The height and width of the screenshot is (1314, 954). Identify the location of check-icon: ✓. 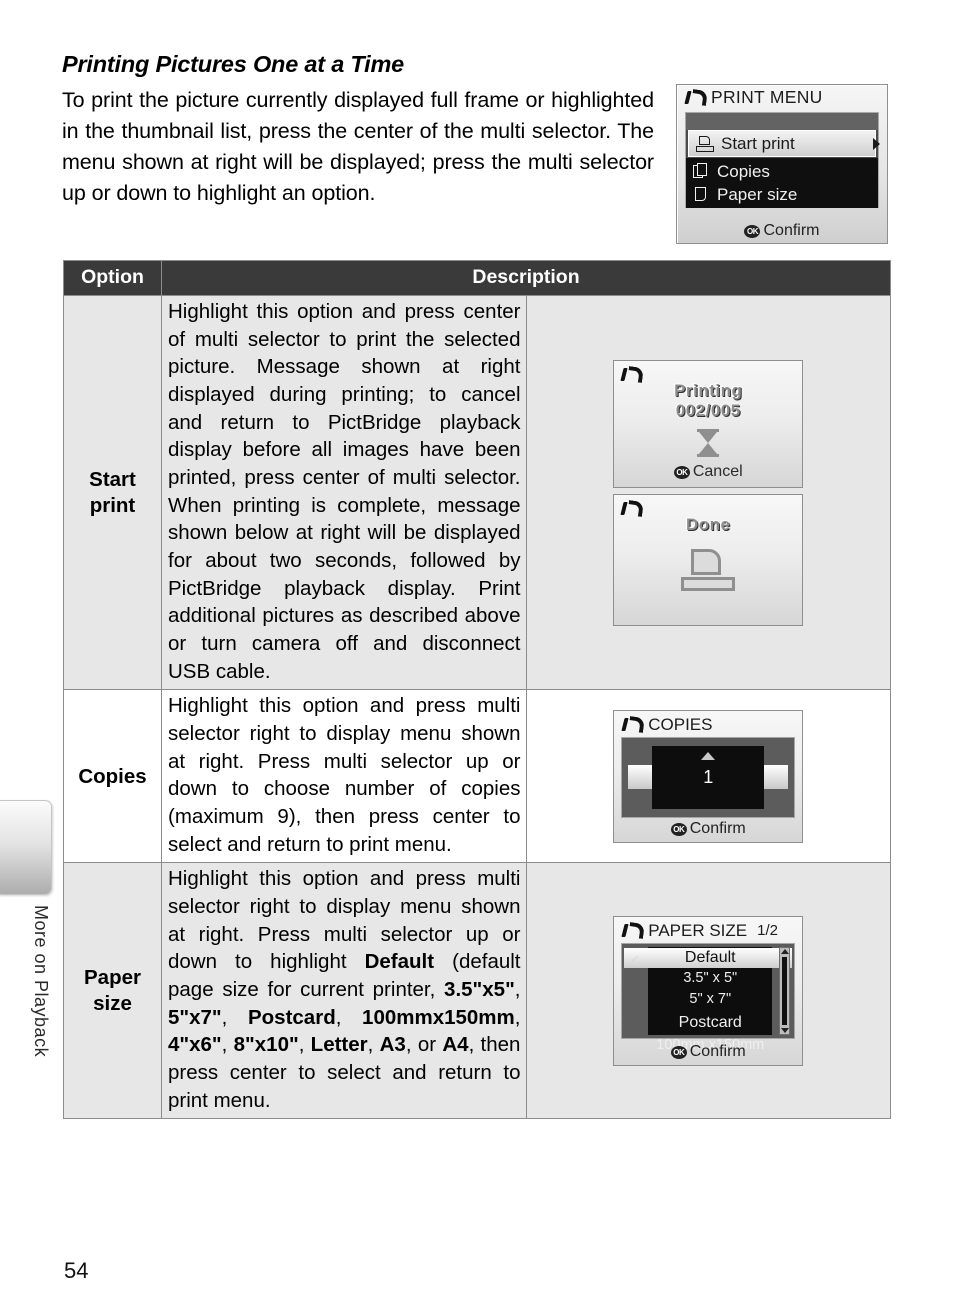
(635, 958).